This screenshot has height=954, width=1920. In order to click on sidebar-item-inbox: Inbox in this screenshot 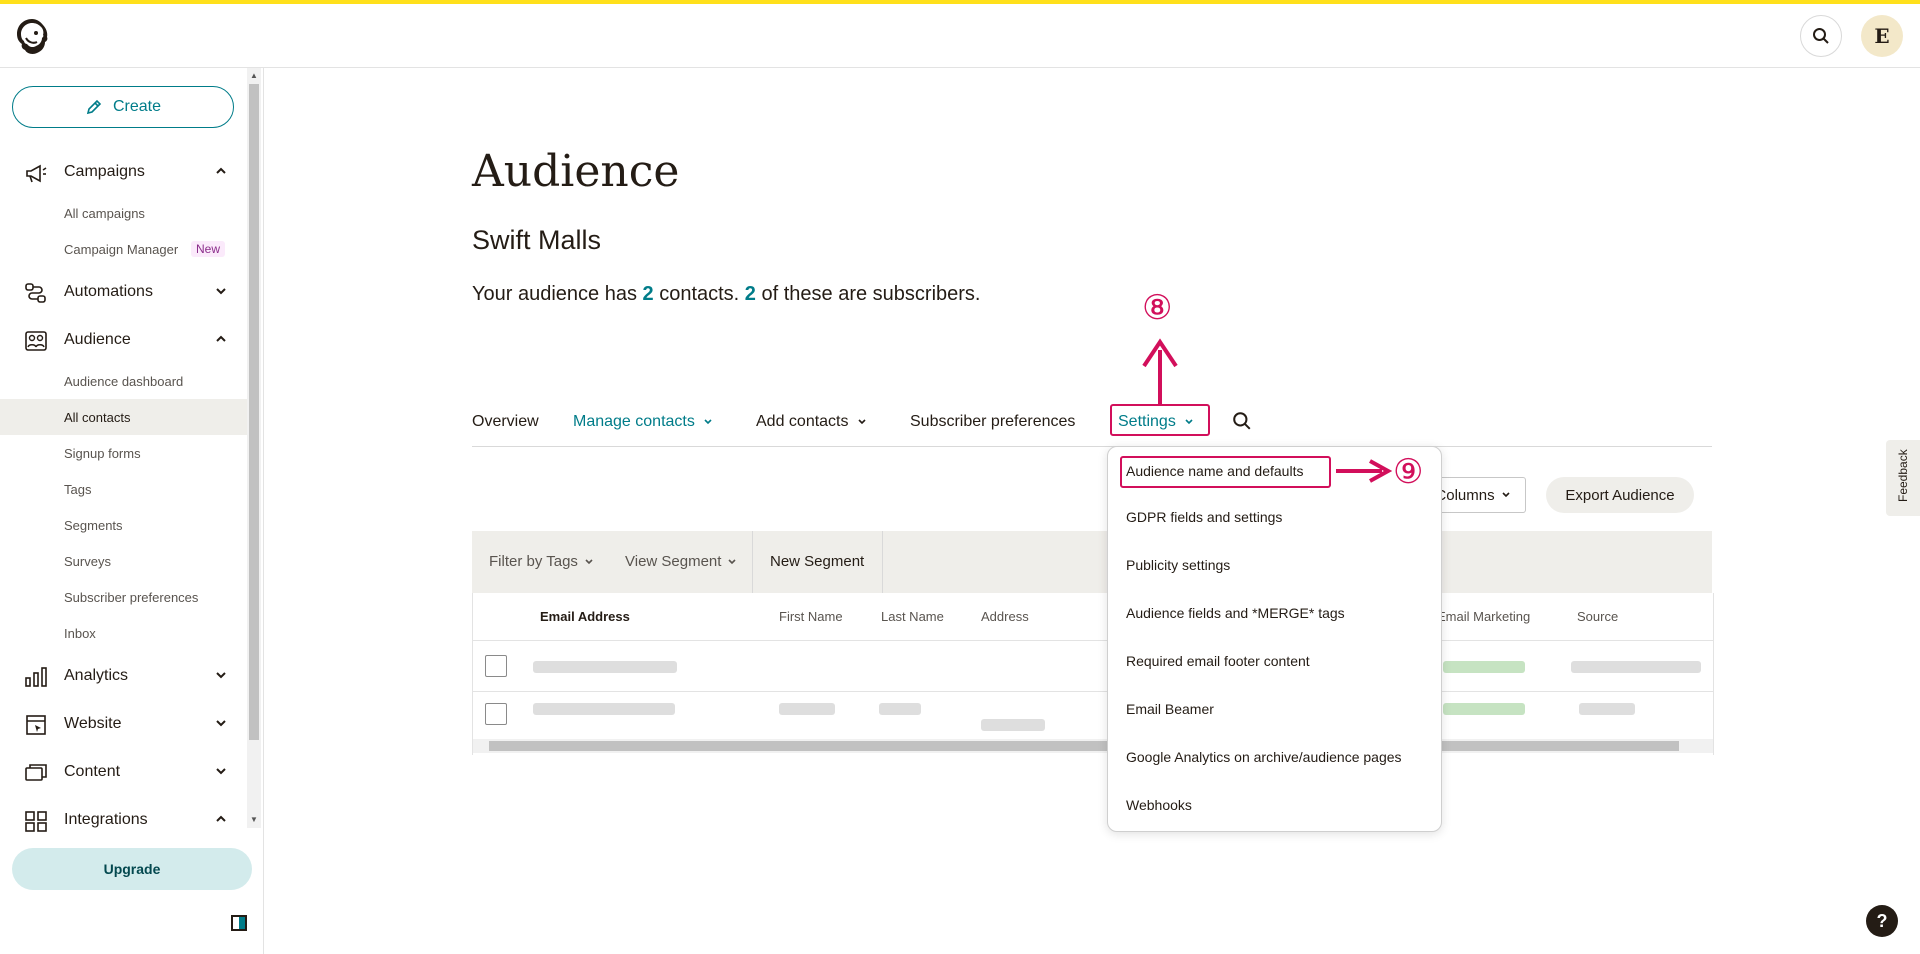, I will do `click(123, 633)`.